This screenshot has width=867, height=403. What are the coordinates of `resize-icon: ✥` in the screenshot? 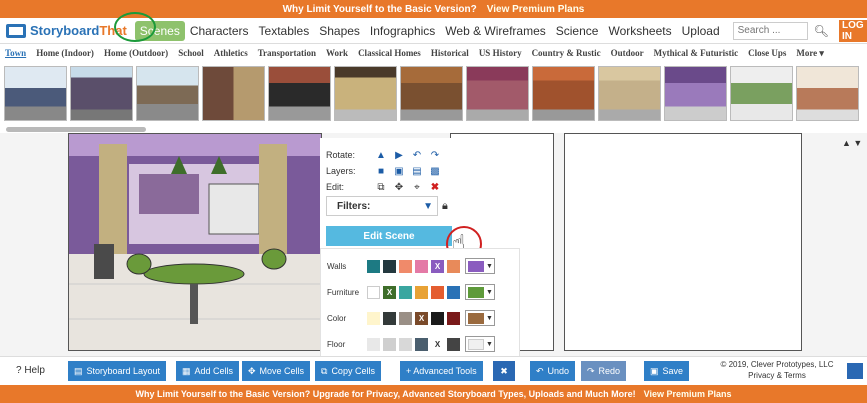 It's located at (399, 187).